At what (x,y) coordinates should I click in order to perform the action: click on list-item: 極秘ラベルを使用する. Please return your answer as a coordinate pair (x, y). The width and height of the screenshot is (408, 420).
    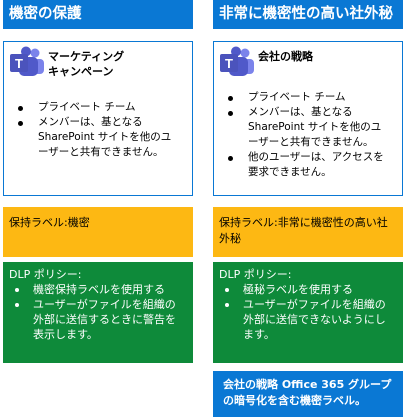
    Looking at the image, I should click on (309, 289).